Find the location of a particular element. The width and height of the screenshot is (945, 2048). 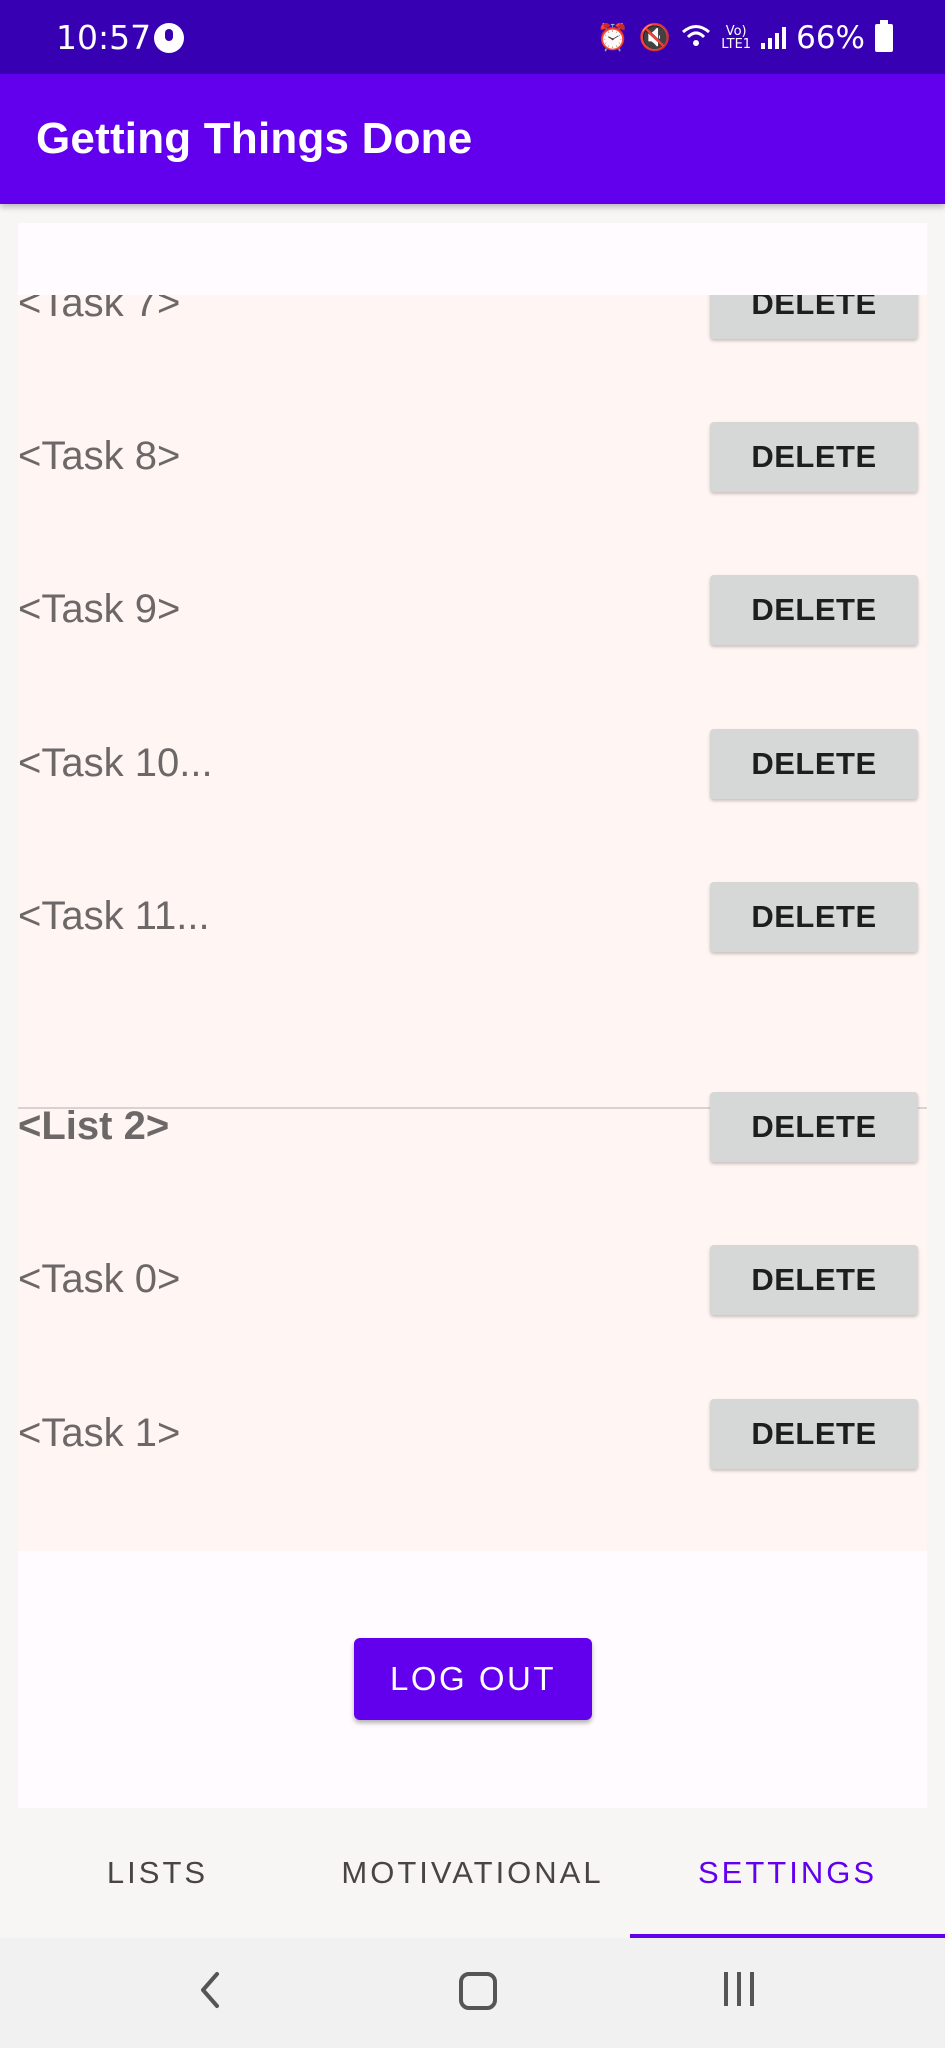

back-icon is located at coordinates (210, 1990).